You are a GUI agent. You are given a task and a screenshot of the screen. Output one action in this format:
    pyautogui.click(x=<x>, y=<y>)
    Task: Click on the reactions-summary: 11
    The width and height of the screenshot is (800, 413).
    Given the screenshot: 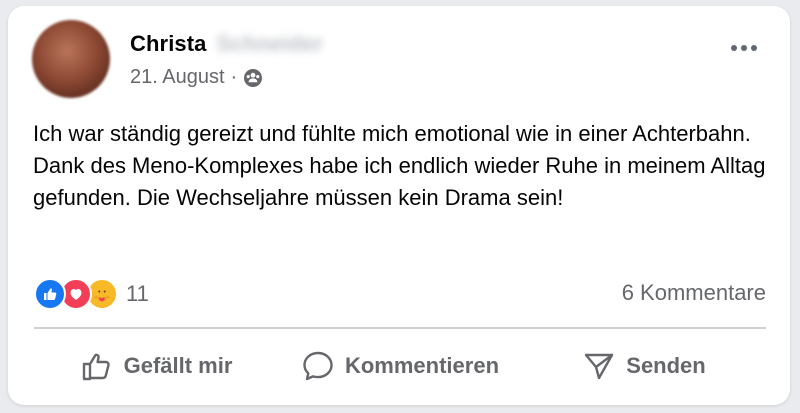 What is the action you would take?
    pyautogui.click(x=91, y=294)
    